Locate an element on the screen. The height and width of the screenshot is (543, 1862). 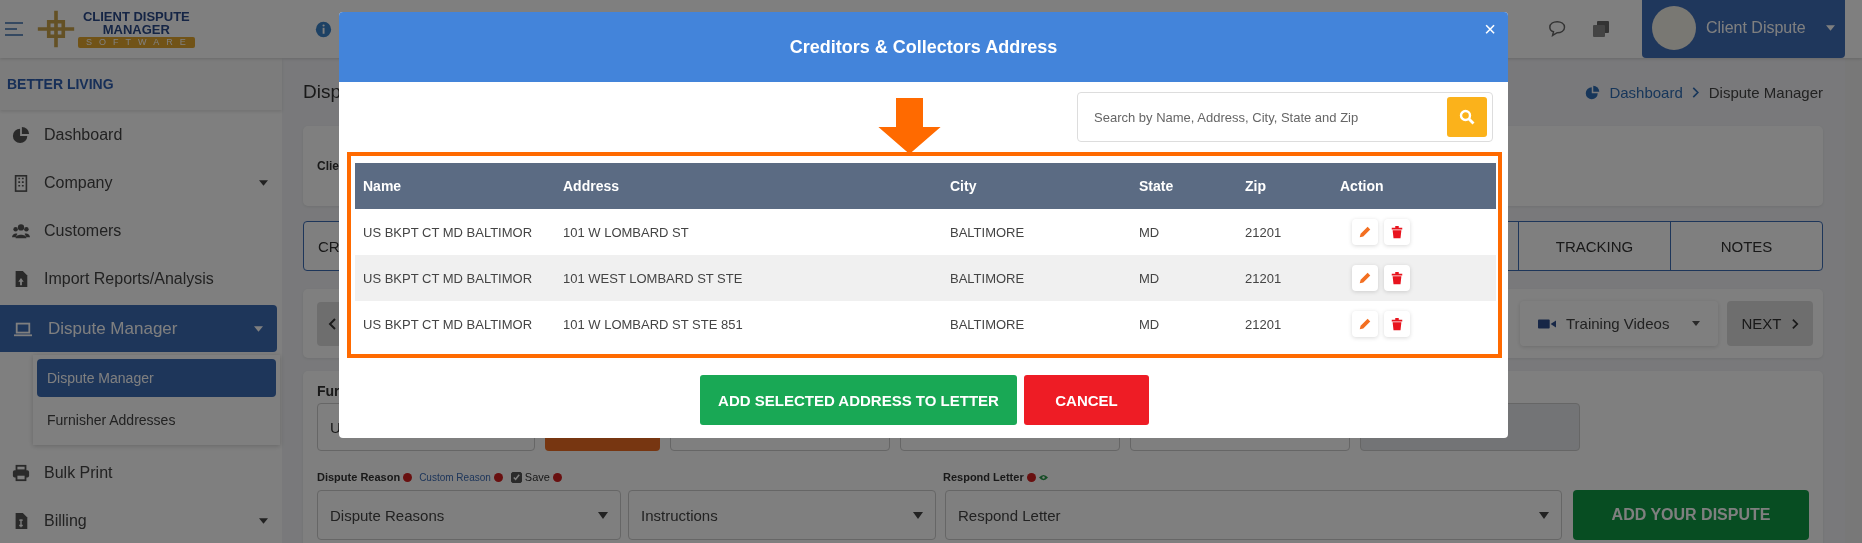
avatar is located at coordinates (1674, 28).